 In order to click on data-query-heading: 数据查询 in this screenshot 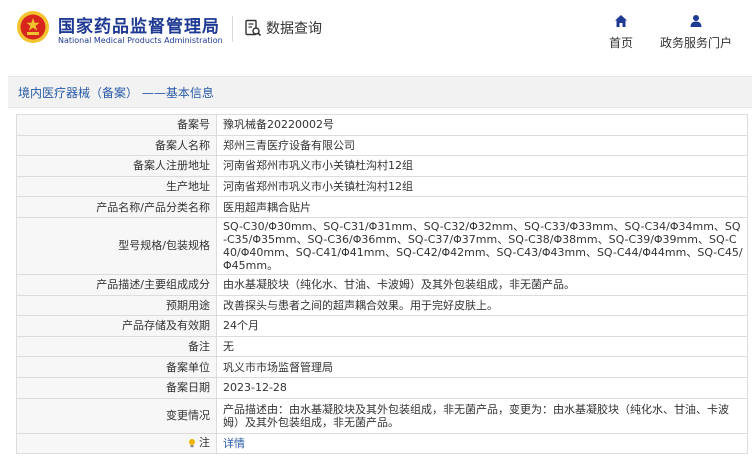, I will do `click(283, 28)`.